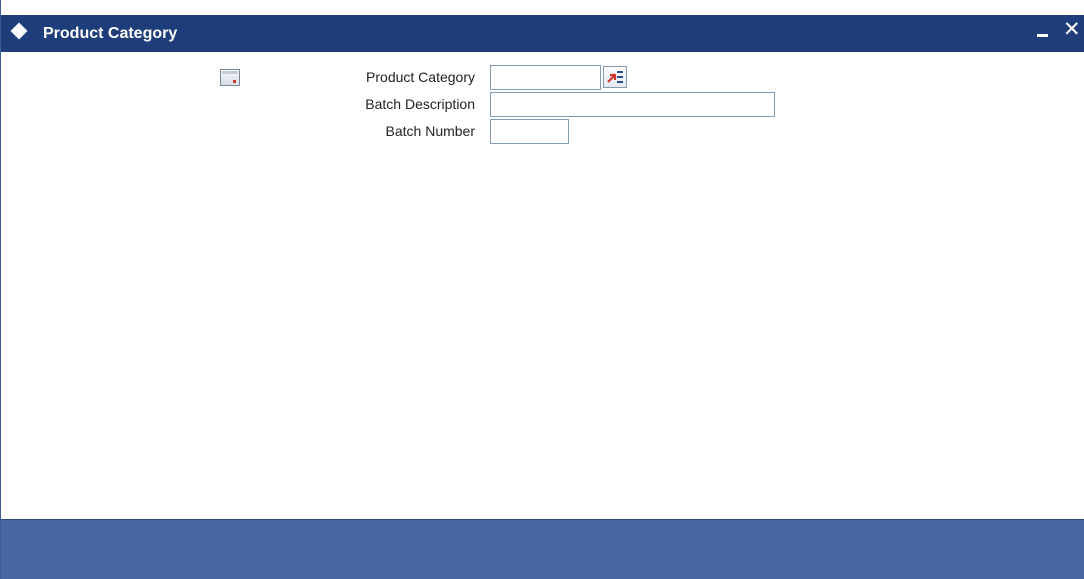  I want to click on batch-number-label: Batch Number, so click(430, 131).